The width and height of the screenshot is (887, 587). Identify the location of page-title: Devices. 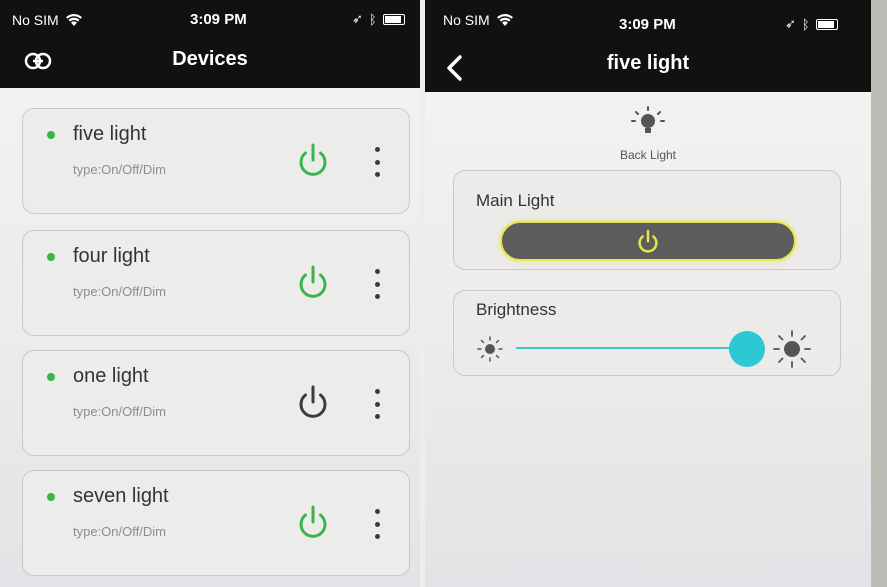
(210, 59).